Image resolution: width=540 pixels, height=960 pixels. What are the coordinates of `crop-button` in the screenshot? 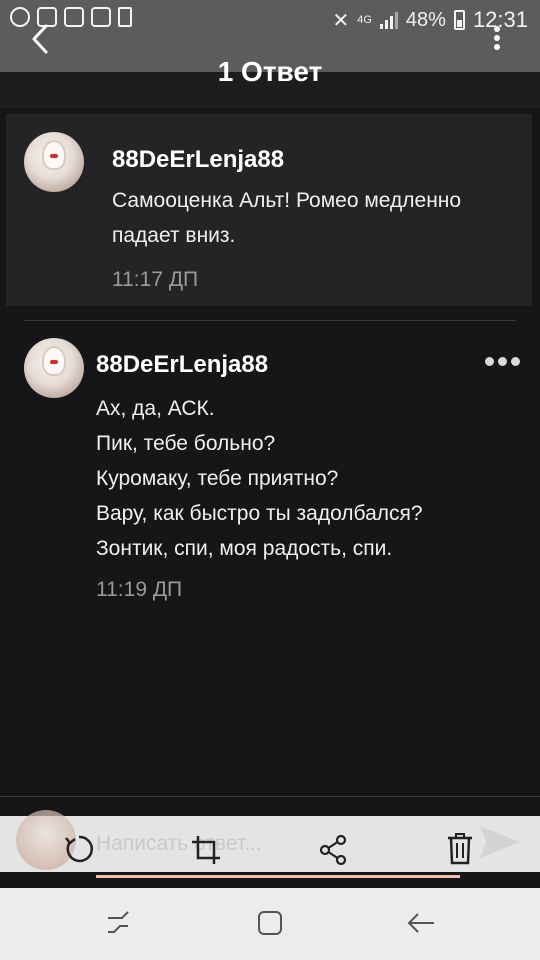 It's located at (206, 850).